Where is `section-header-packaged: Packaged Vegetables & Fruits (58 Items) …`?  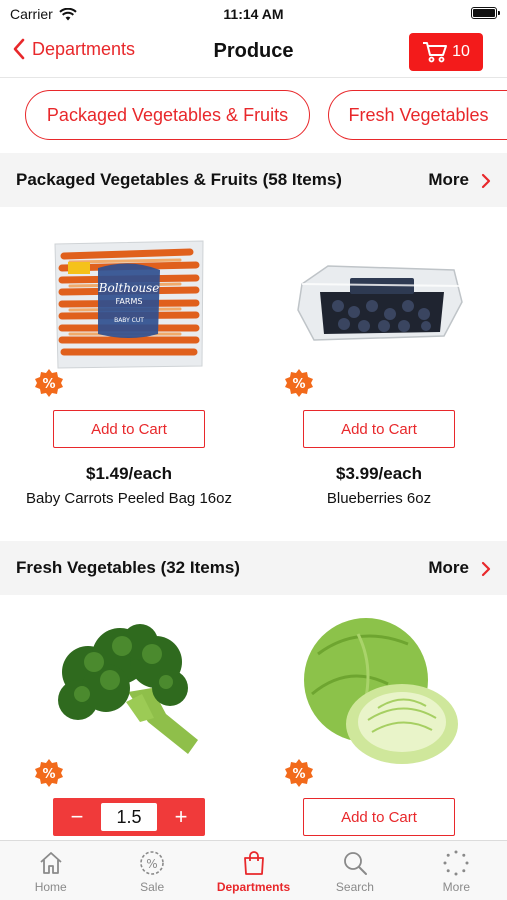 section-header-packaged: Packaged Vegetables & Fruits (58 Items) … is located at coordinates (253, 180).